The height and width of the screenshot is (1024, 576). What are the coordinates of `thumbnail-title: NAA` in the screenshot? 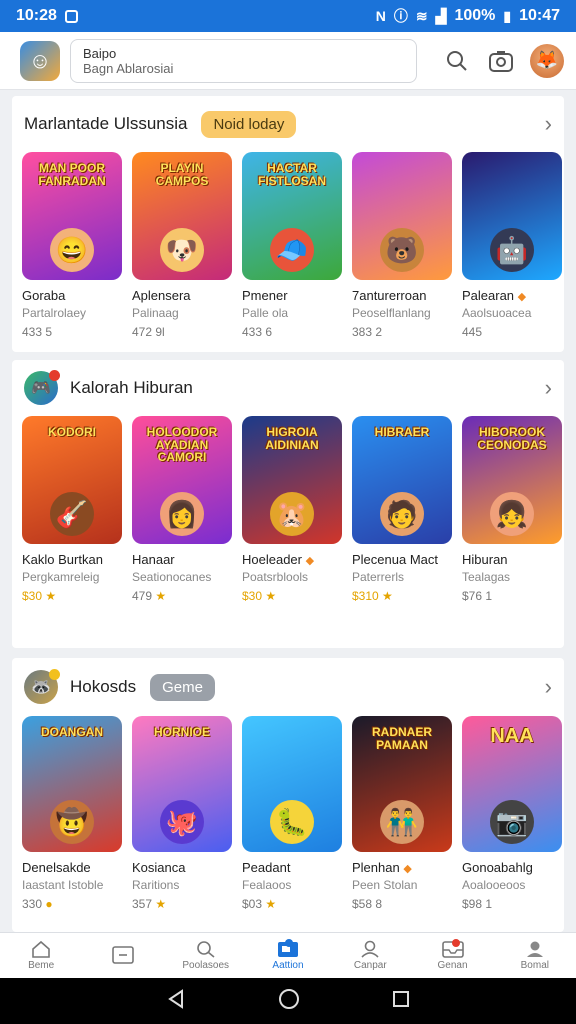 It's located at (512, 736).